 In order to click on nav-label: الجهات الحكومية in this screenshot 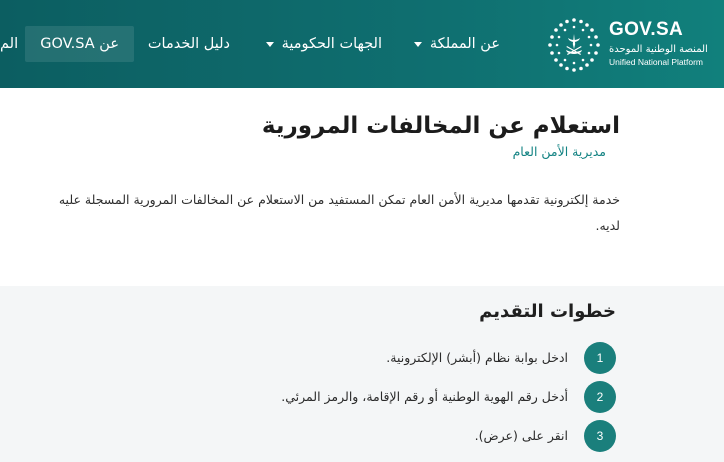, I will do `click(331, 44)`.